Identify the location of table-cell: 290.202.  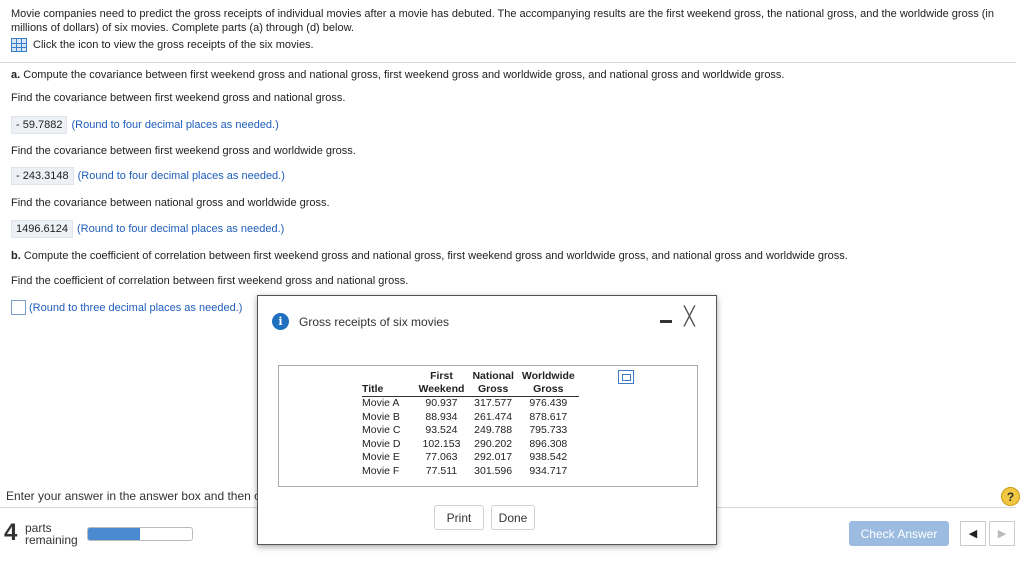
(493, 443).